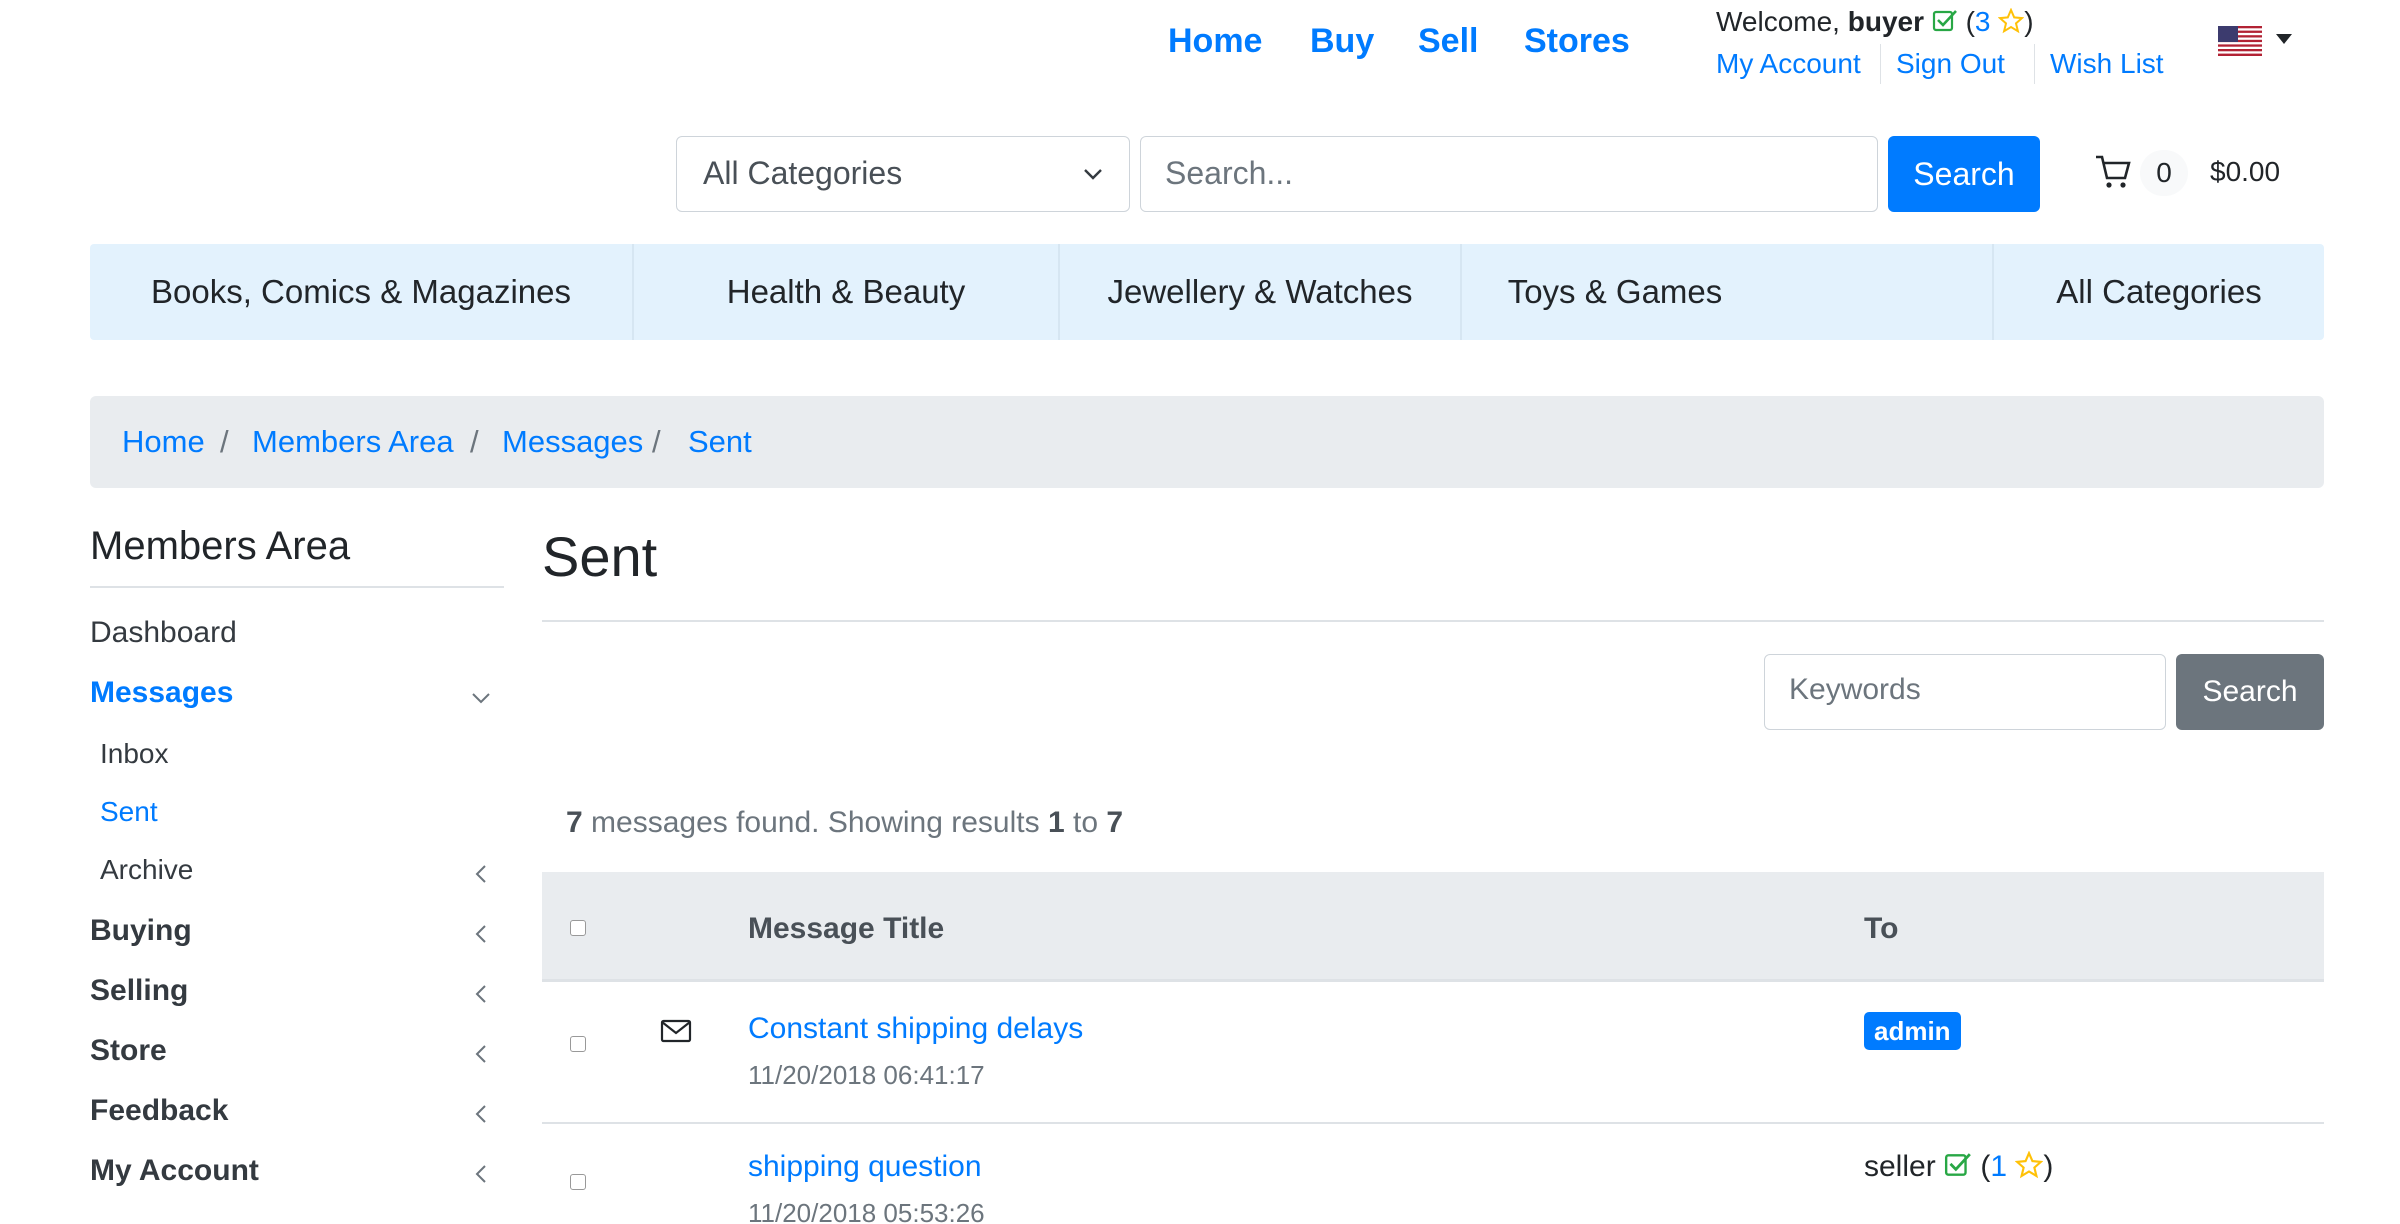 This screenshot has width=2400, height=1224. I want to click on recipient-badge: admin, so click(1912, 1031).